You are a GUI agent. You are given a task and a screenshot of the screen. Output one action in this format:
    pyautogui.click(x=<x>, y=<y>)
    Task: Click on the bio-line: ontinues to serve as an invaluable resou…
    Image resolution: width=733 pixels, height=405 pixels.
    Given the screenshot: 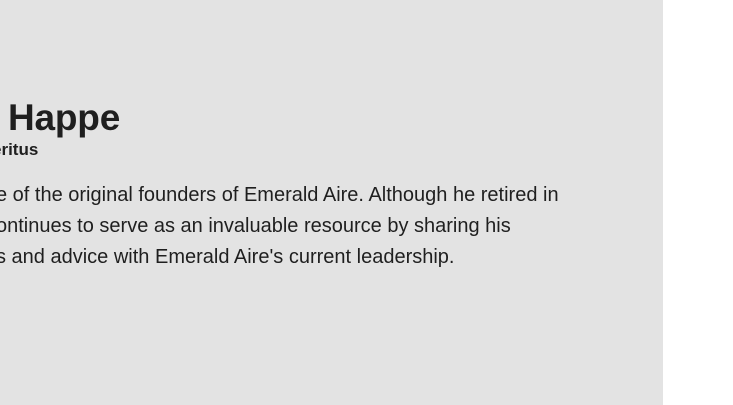 What is the action you would take?
    pyautogui.click(x=255, y=226)
    